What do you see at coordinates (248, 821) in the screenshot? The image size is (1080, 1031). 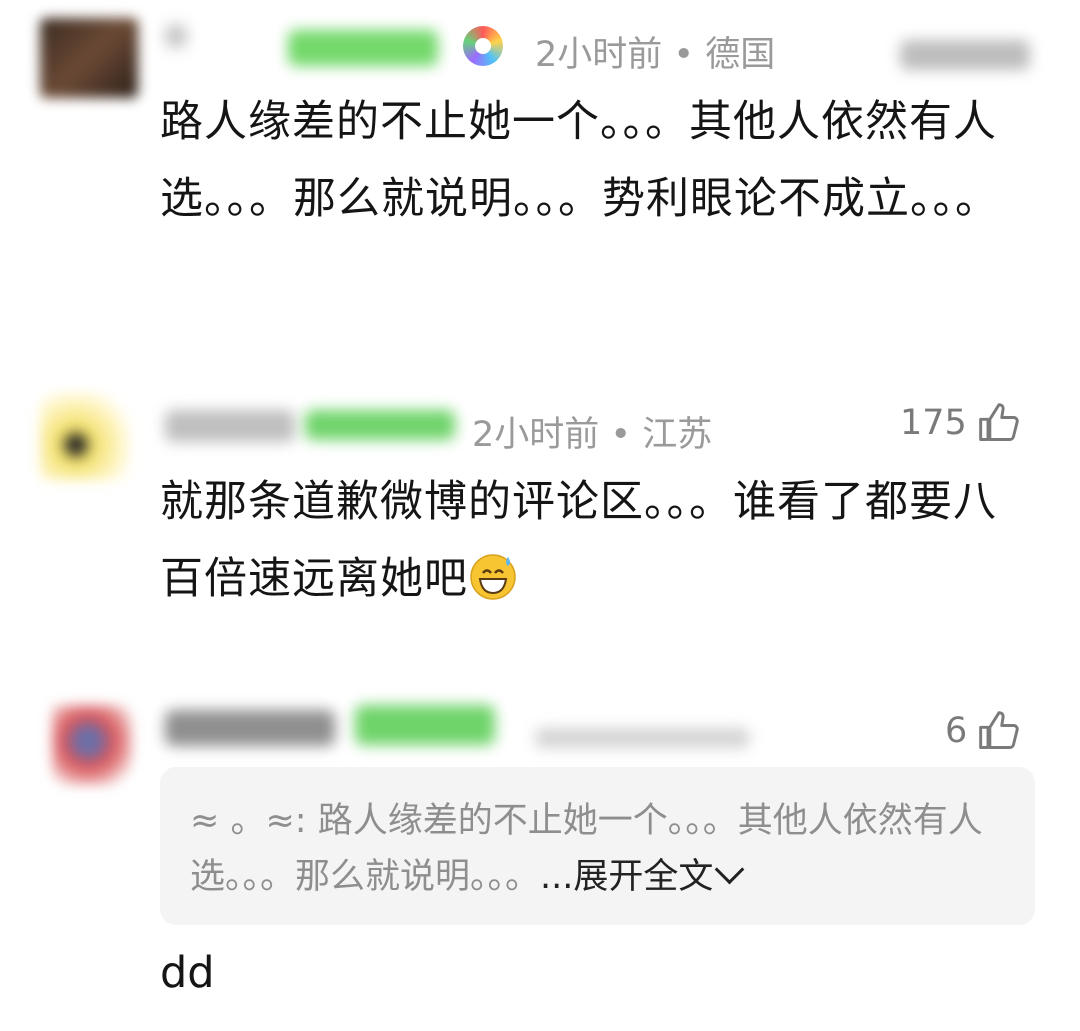 I see `quoted-author: ≈ 。≈:` at bounding box center [248, 821].